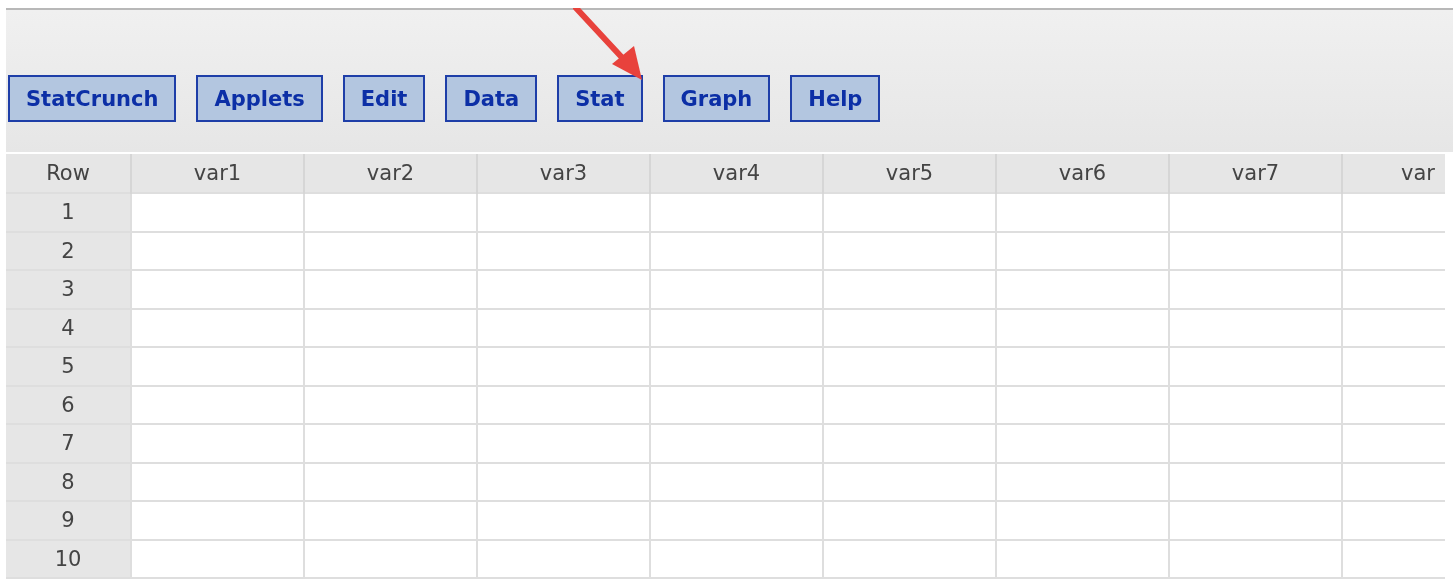 The image size is (1453, 581). What do you see at coordinates (259, 98) in the screenshot?
I see `menu-button: Applets` at bounding box center [259, 98].